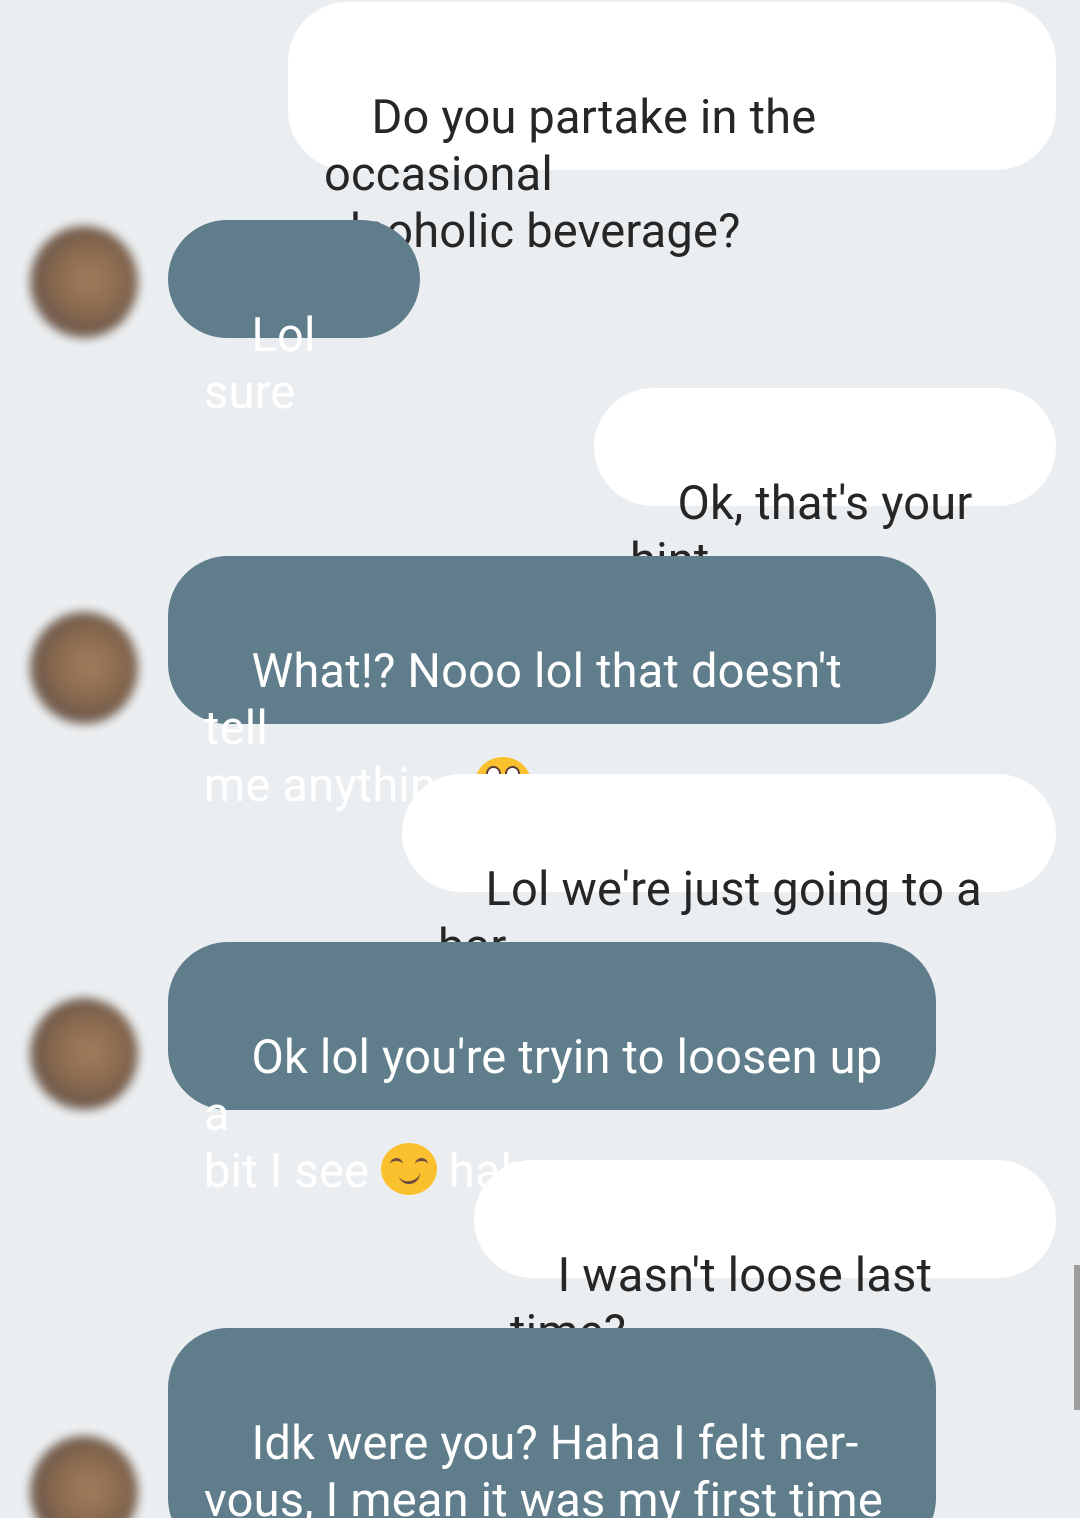  What do you see at coordinates (825, 488) in the screenshot?
I see `message-bubble-outgoing: Ok, that's your hint` at bounding box center [825, 488].